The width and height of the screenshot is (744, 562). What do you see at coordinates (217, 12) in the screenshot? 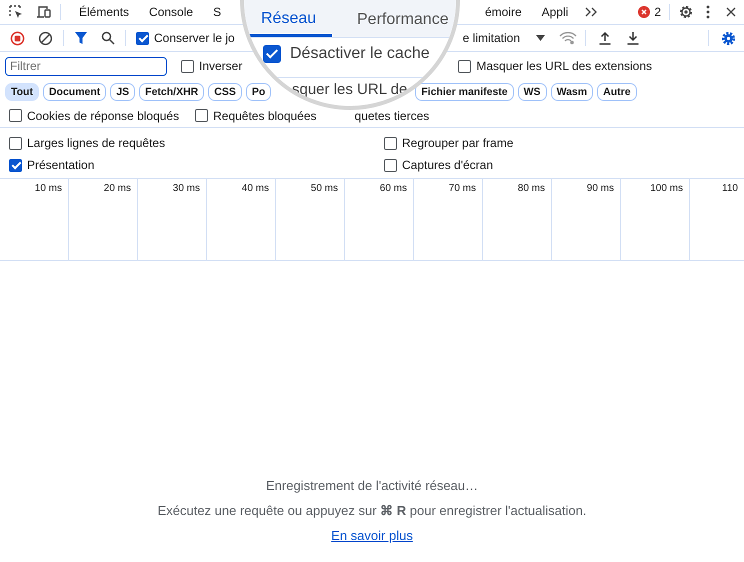
I see `panel-tab: S` at bounding box center [217, 12].